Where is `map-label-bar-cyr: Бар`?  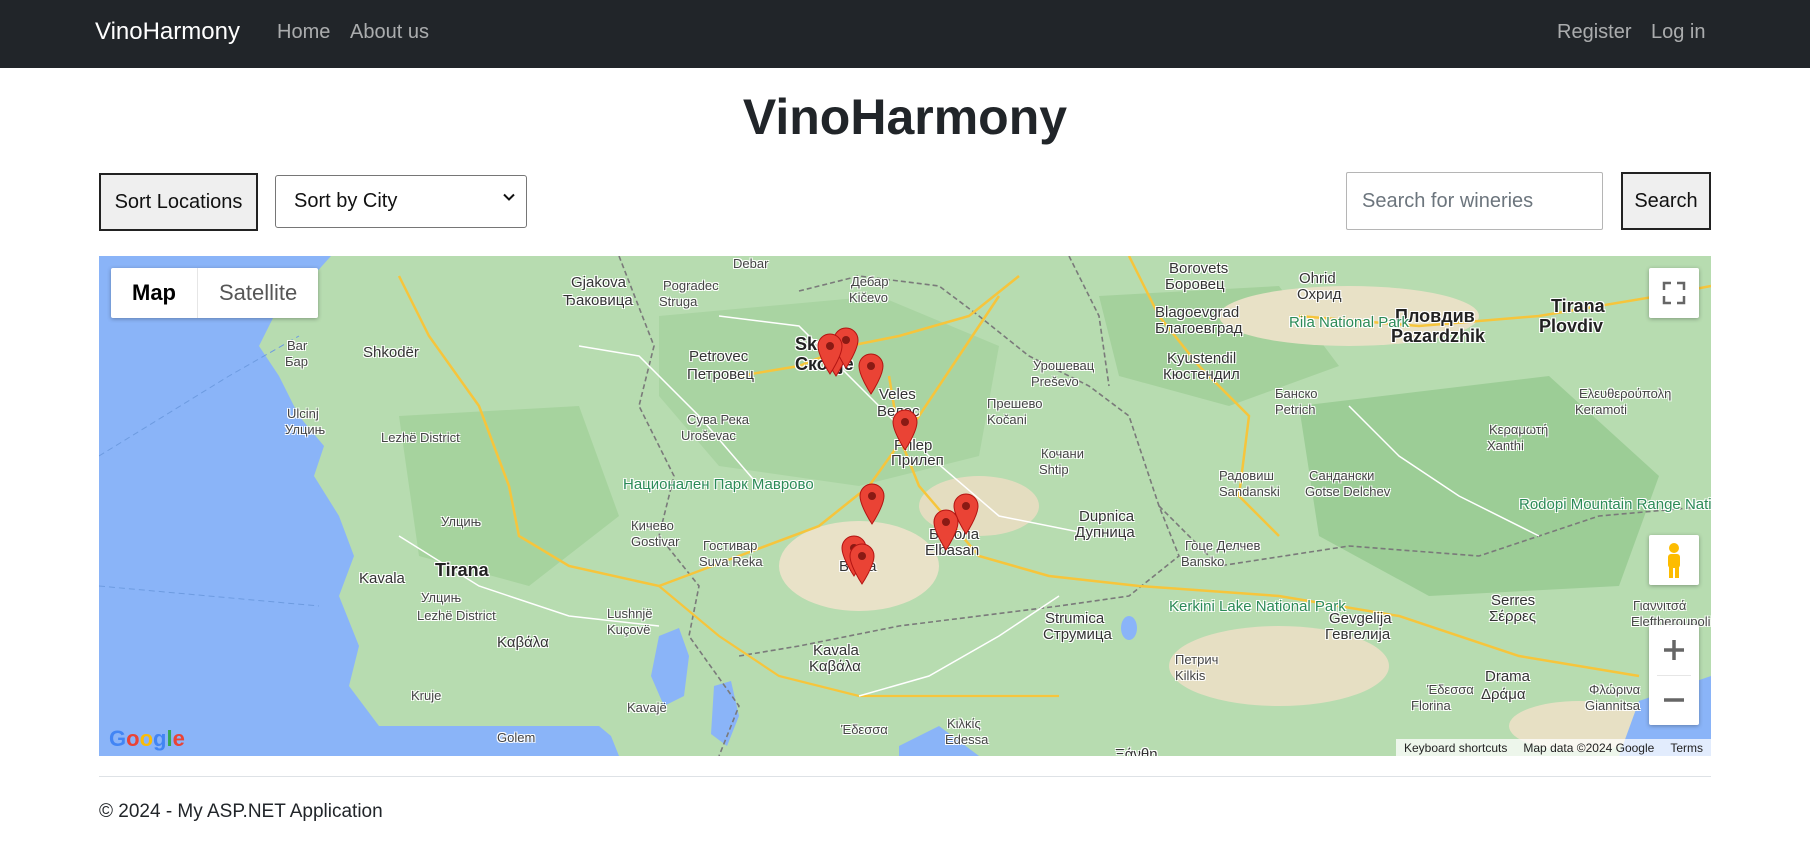 map-label-bar-cyr: Бар is located at coordinates (296, 361).